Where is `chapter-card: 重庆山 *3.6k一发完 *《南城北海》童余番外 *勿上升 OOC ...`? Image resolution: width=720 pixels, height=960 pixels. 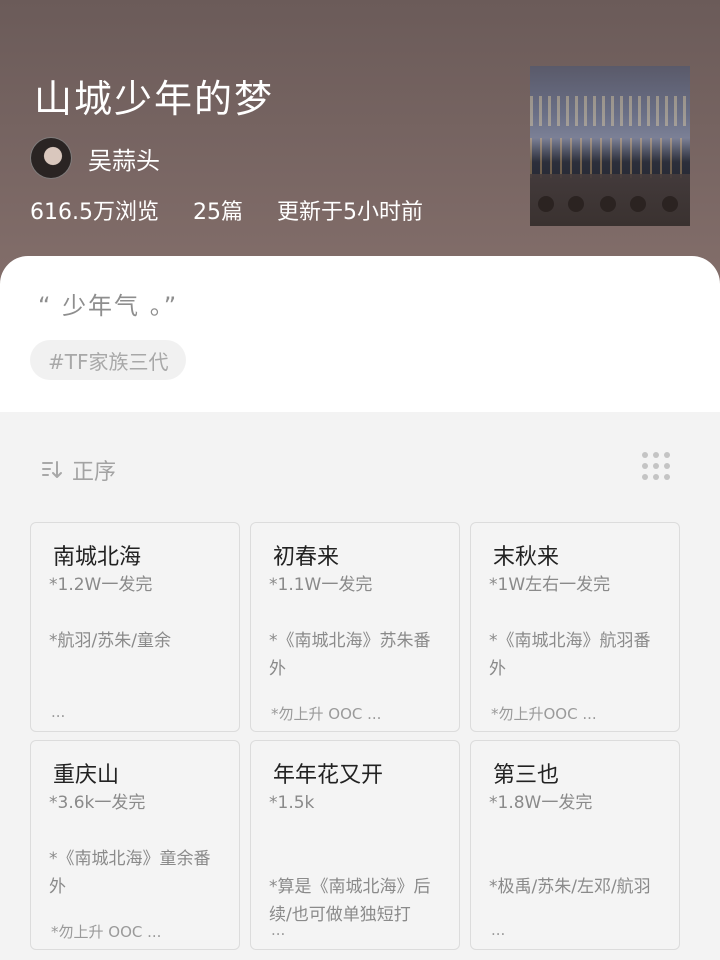 chapter-card: 重庆山 *3.6k一发完 *《南城北海》童余番外 *勿上升 OOC ... is located at coordinates (135, 845).